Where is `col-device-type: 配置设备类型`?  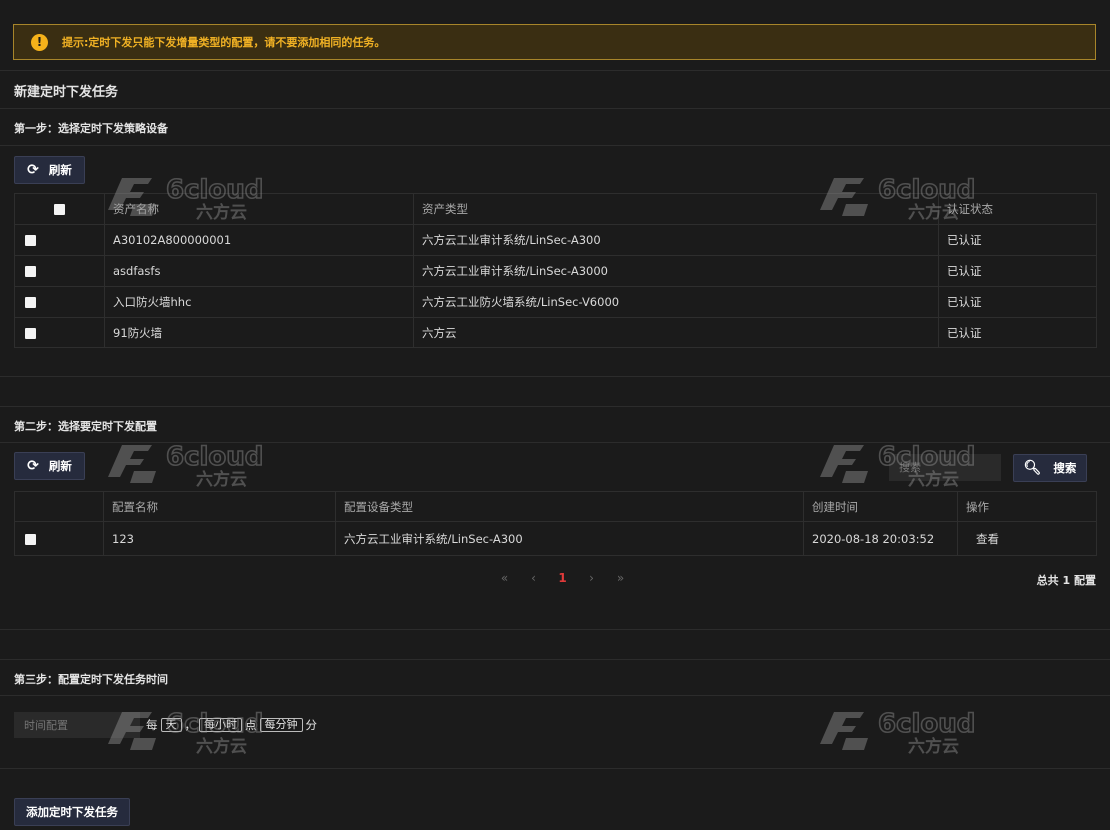 col-device-type: 配置设备类型 is located at coordinates (569, 506).